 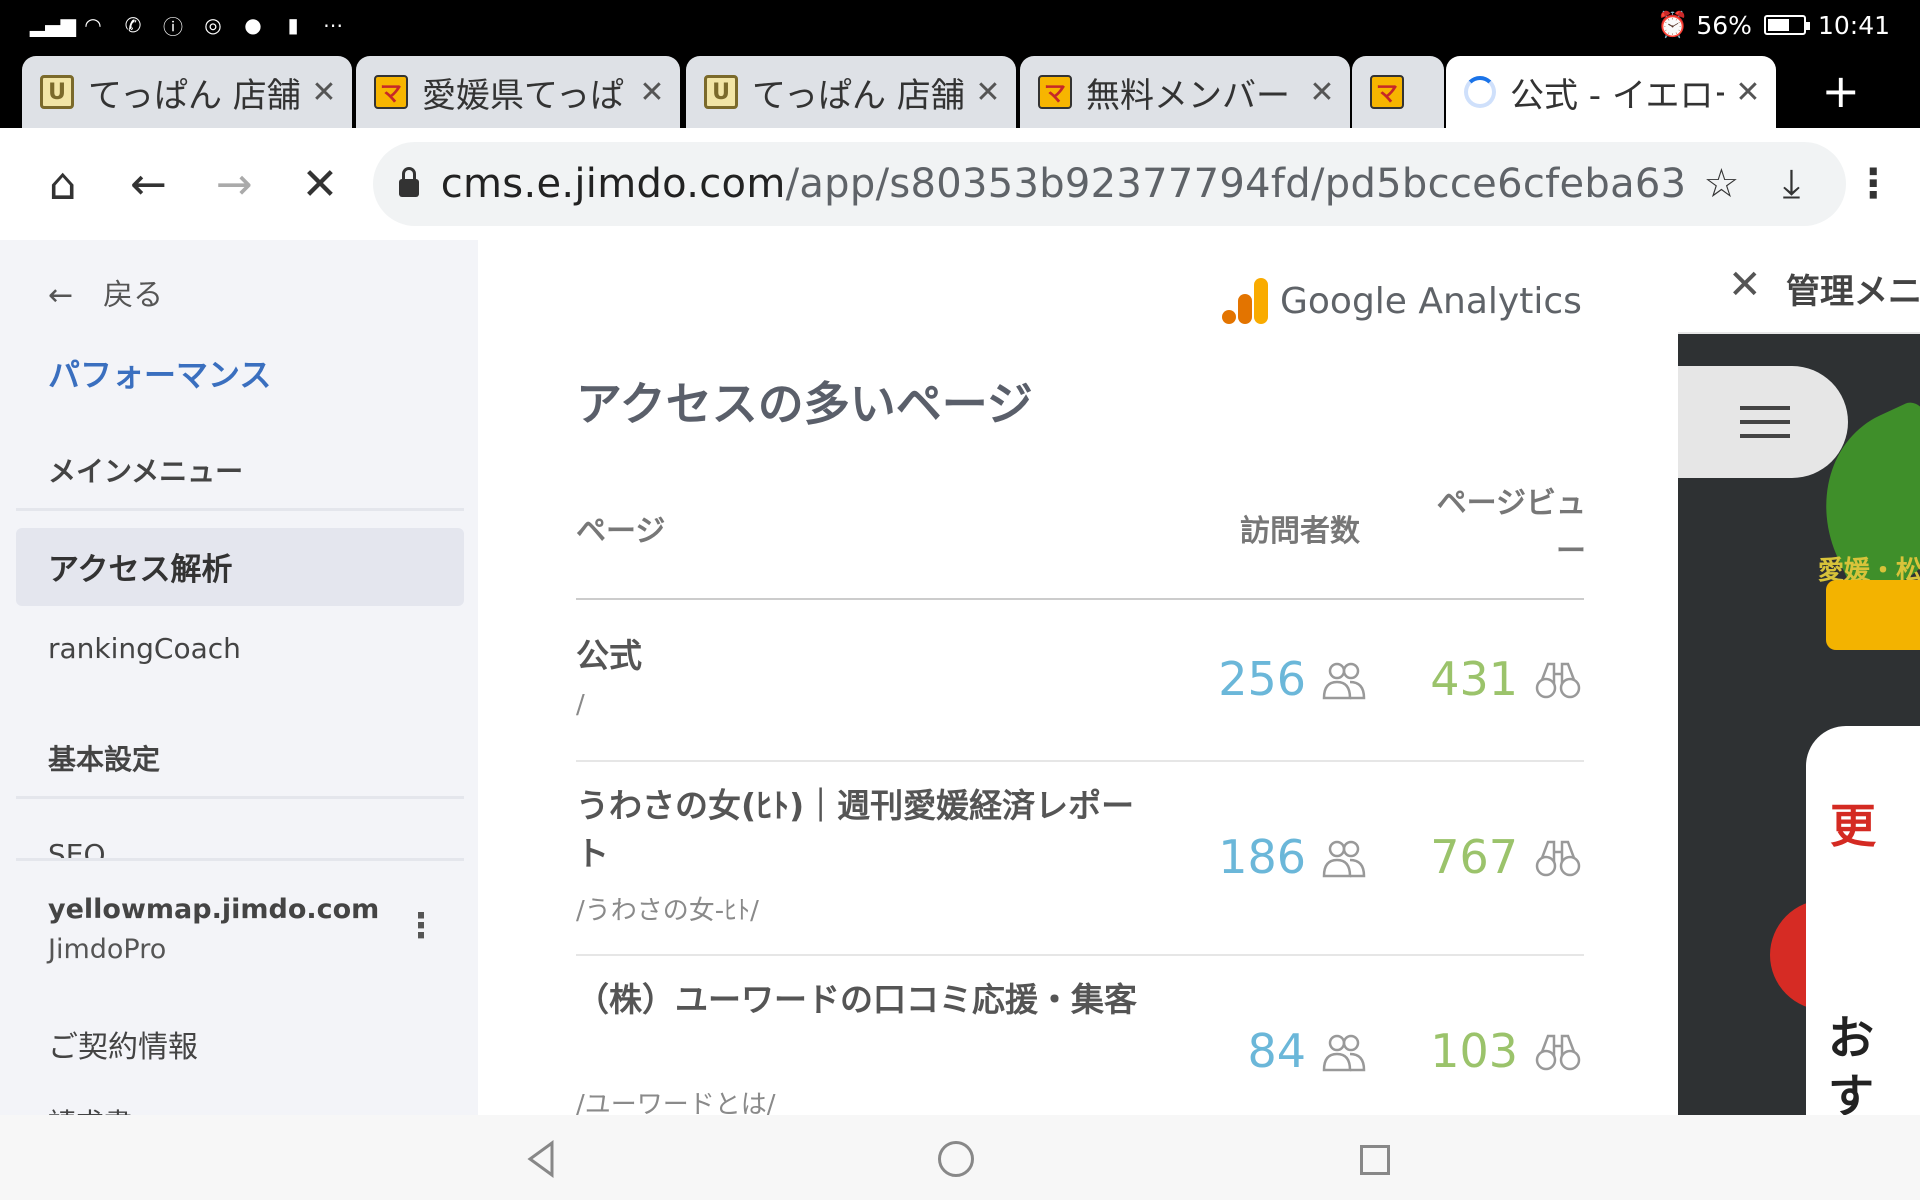 I want to click on stop-loading-icon: ✕, so click(x=320, y=184).